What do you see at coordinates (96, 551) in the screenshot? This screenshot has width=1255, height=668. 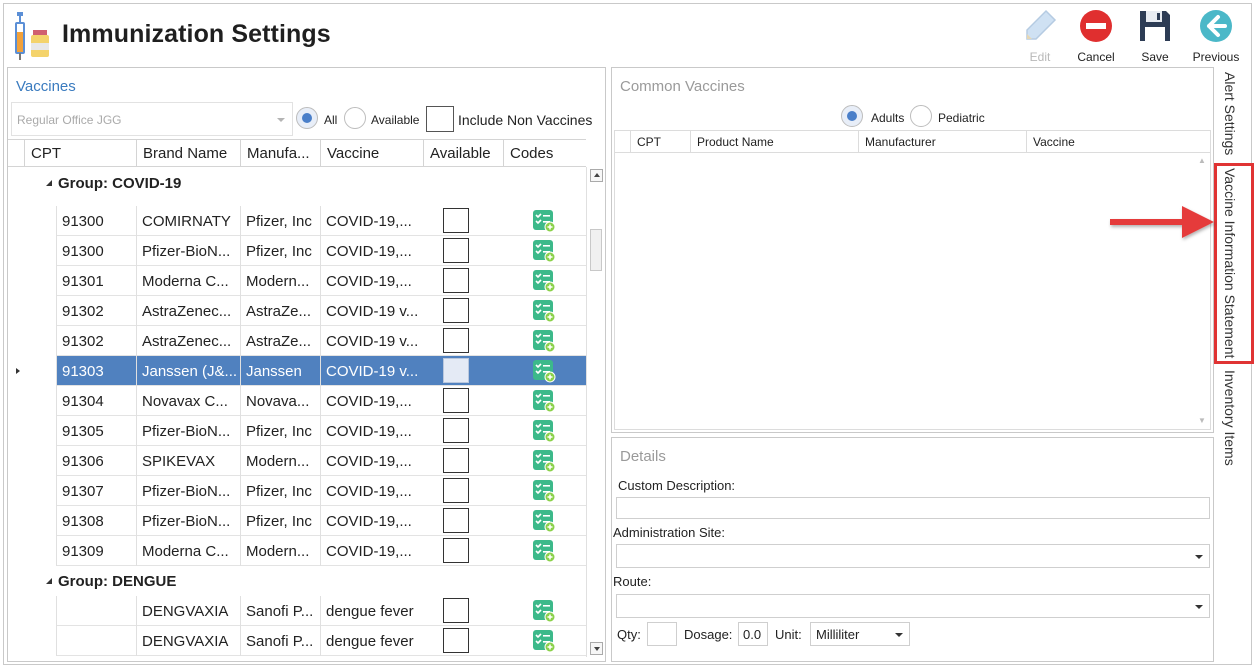 I see `cell-cpt: 91309` at bounding box center [96, 551].